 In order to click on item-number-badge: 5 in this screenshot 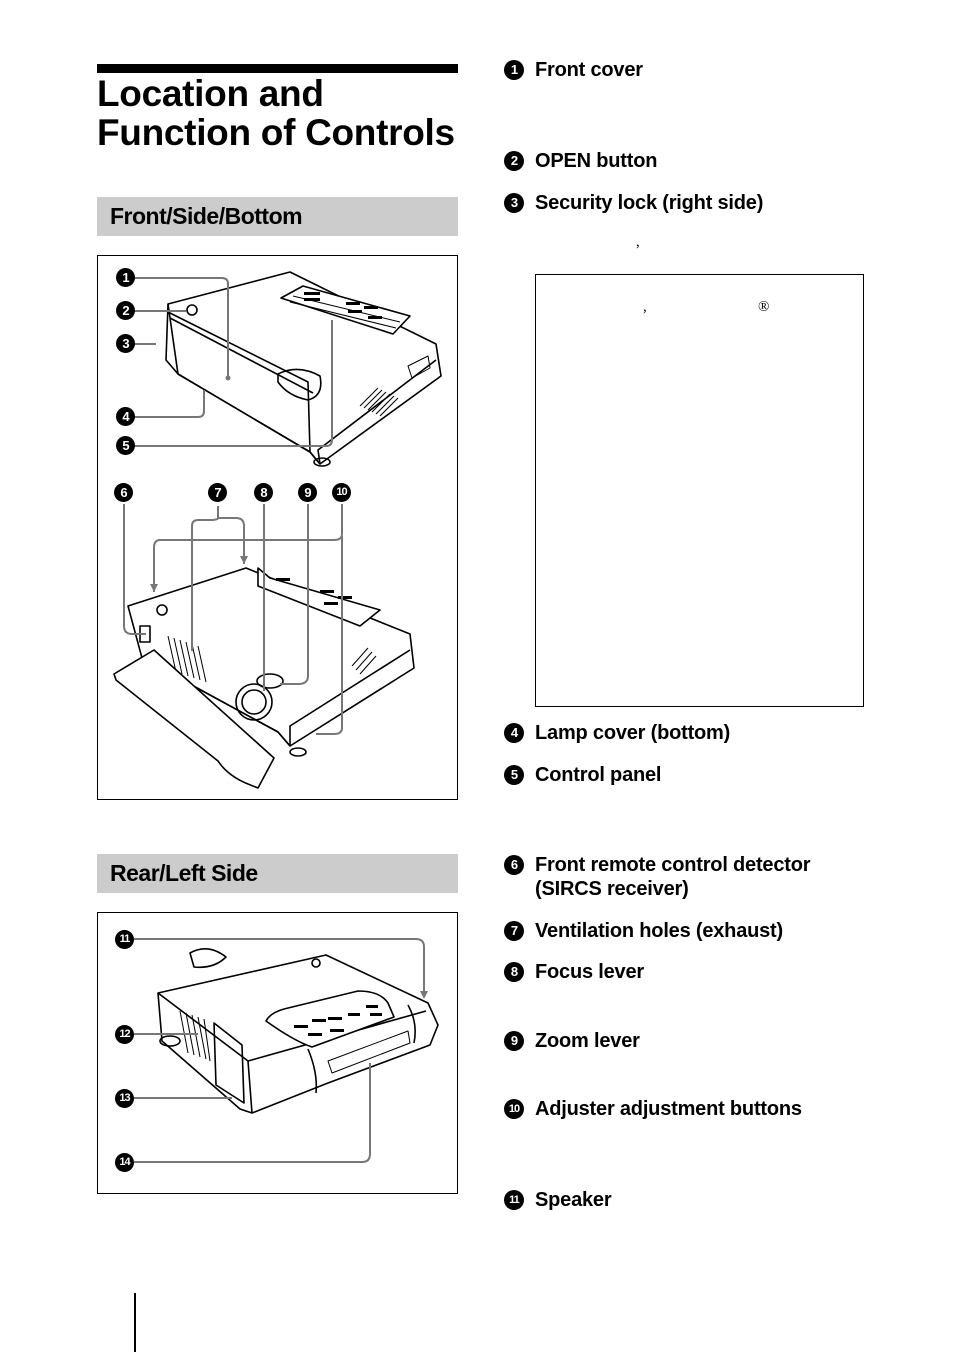, I will do `click(514, 775)`.